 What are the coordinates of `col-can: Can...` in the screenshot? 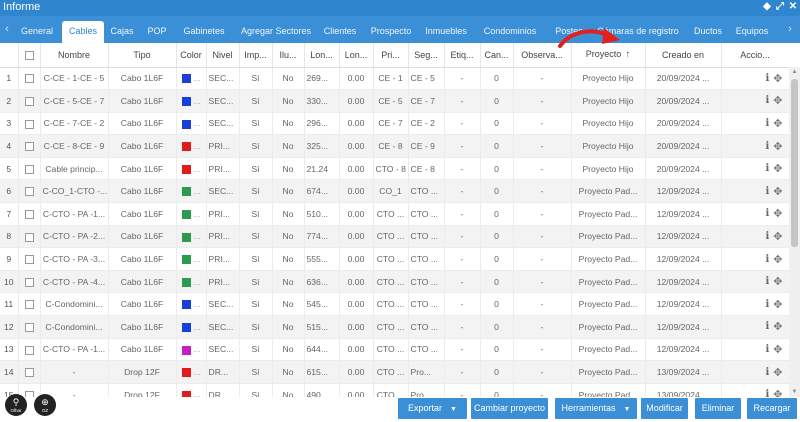 It's located at (497, 55).